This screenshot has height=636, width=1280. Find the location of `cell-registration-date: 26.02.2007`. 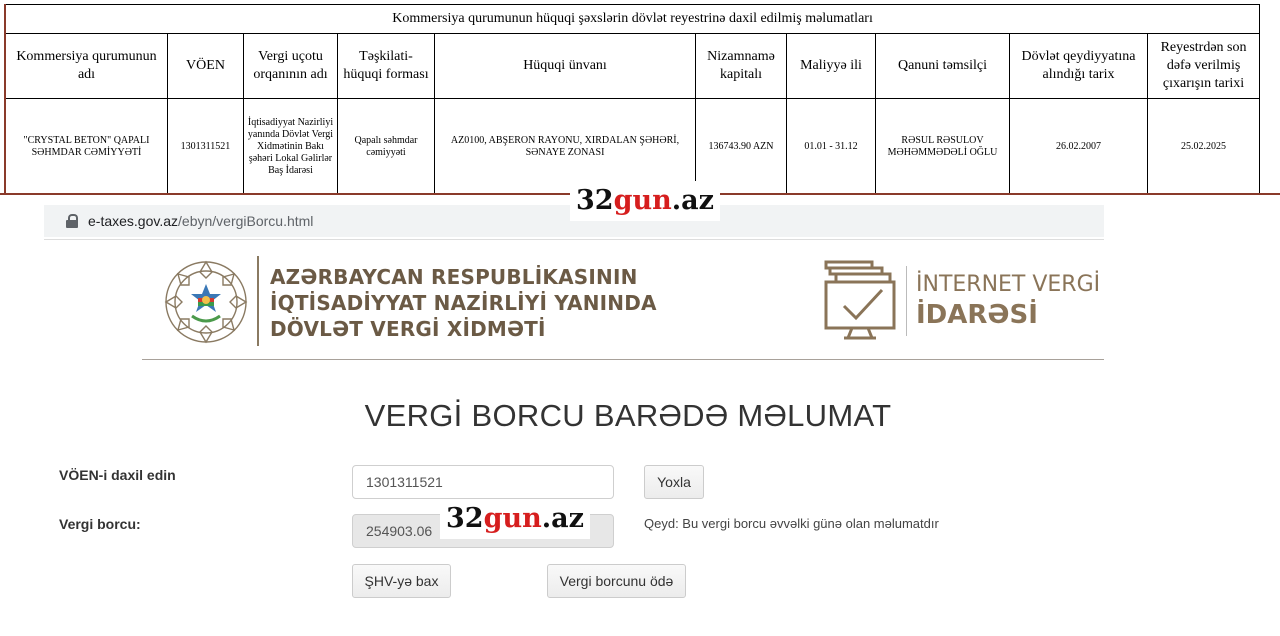

cell-registration-date: 26.02.2007 is located at coordinates (1078, 146).